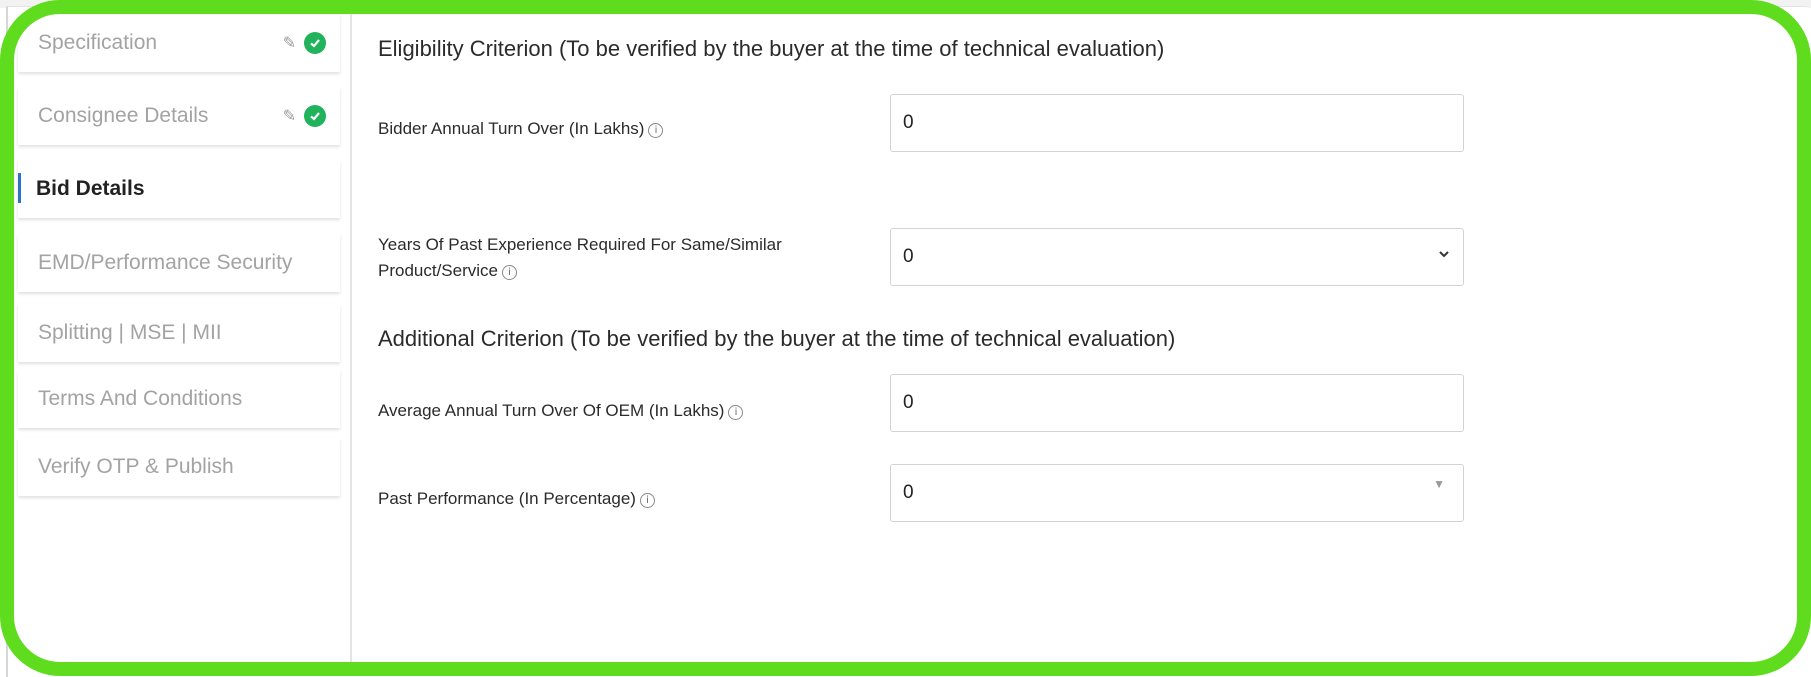  I want to click on past-performance-label-text: Past Performance (In Percentage), so click(507, 498).